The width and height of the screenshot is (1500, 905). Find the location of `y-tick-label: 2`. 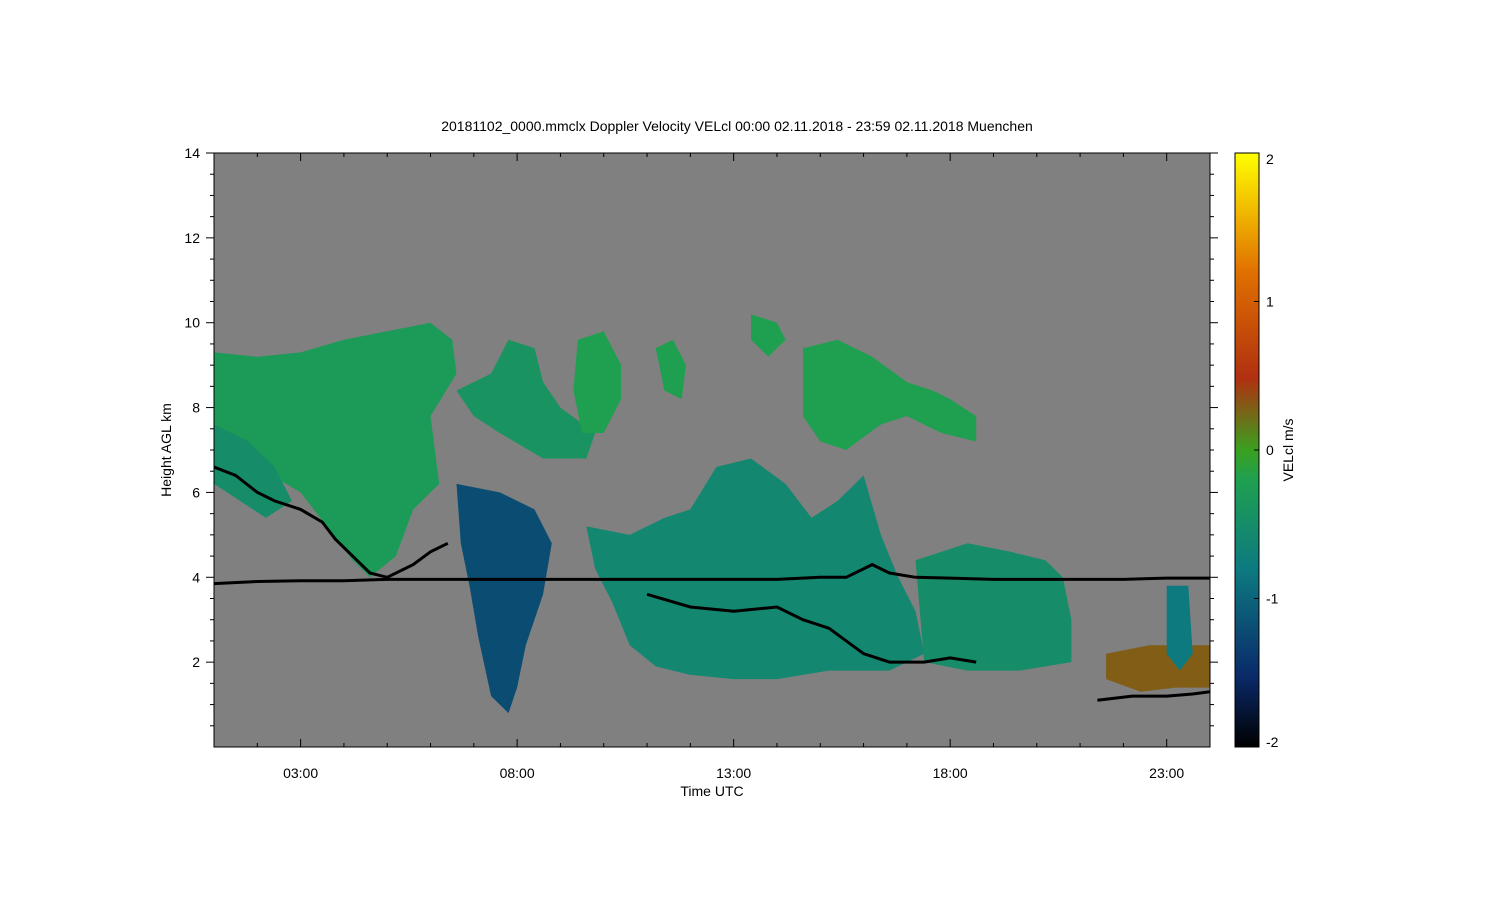

y-tick-label: 2 is located at coordinates (196, 662).